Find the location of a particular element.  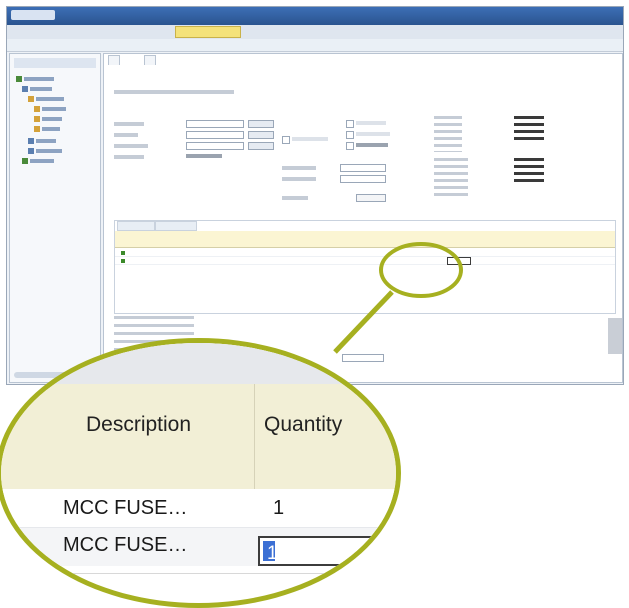

column-header-quantity: Quantity is located at coordinates (303, 425).